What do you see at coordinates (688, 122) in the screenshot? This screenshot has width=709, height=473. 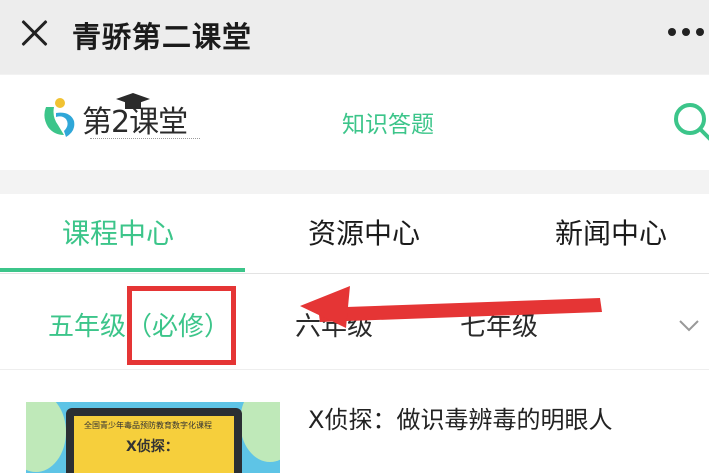 I see `search-icon` at bounding box center [688, 122].